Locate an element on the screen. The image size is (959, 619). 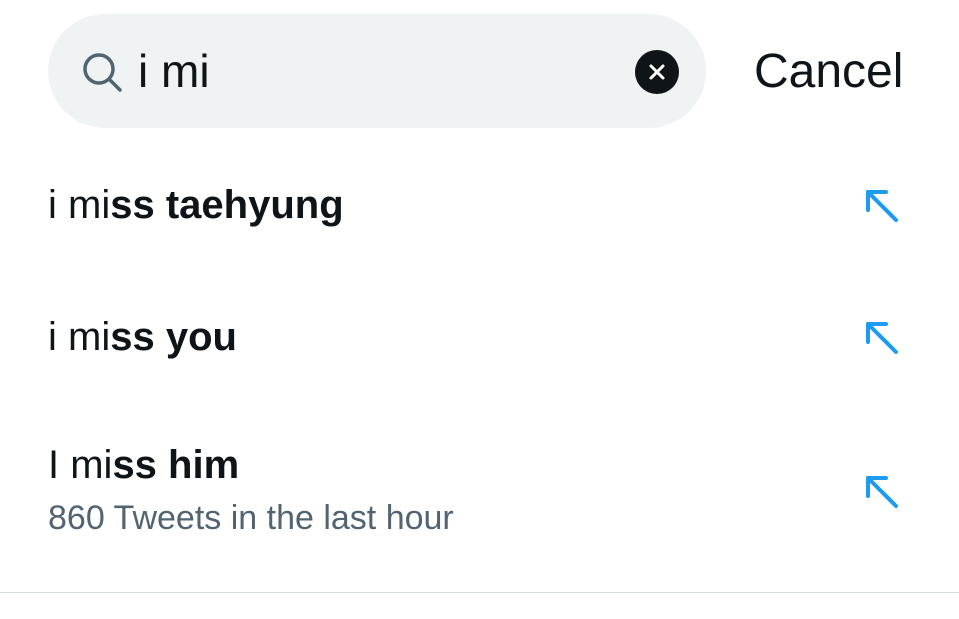
search-bar is located at coordinates (377, 71).